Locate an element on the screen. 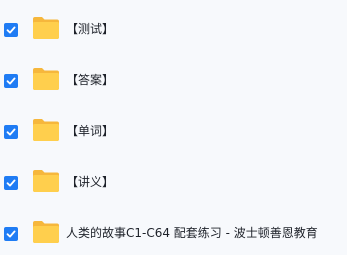 Image resolution: width=347 pixels, height=255 pixels. file-name: 【测试】 is located at coordinates (90, 29).